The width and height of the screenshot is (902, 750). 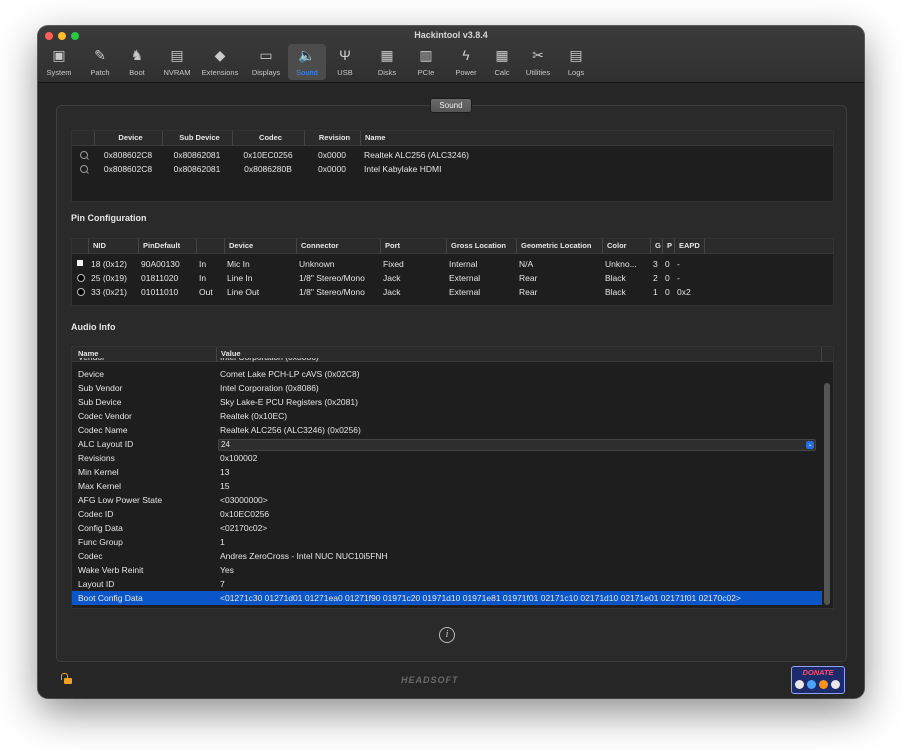 What do you see at coordinates (177, 72) in the screenshot?
I see `toolbar-item-label: NVRAM` at bounding box center [177, 72].